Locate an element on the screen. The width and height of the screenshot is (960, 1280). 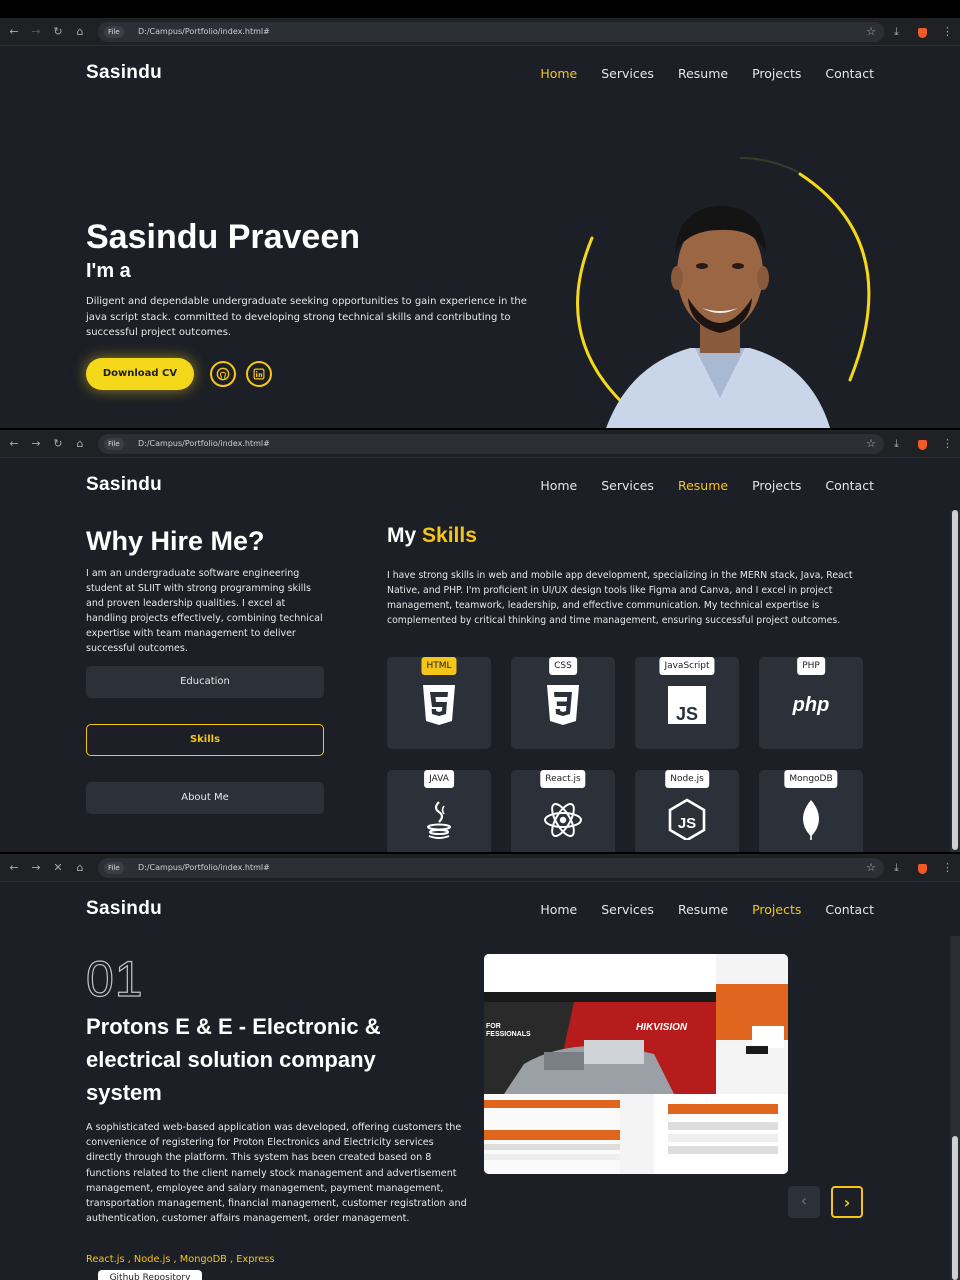
skill-card-html: HTML is located at coordinates (439, 703).